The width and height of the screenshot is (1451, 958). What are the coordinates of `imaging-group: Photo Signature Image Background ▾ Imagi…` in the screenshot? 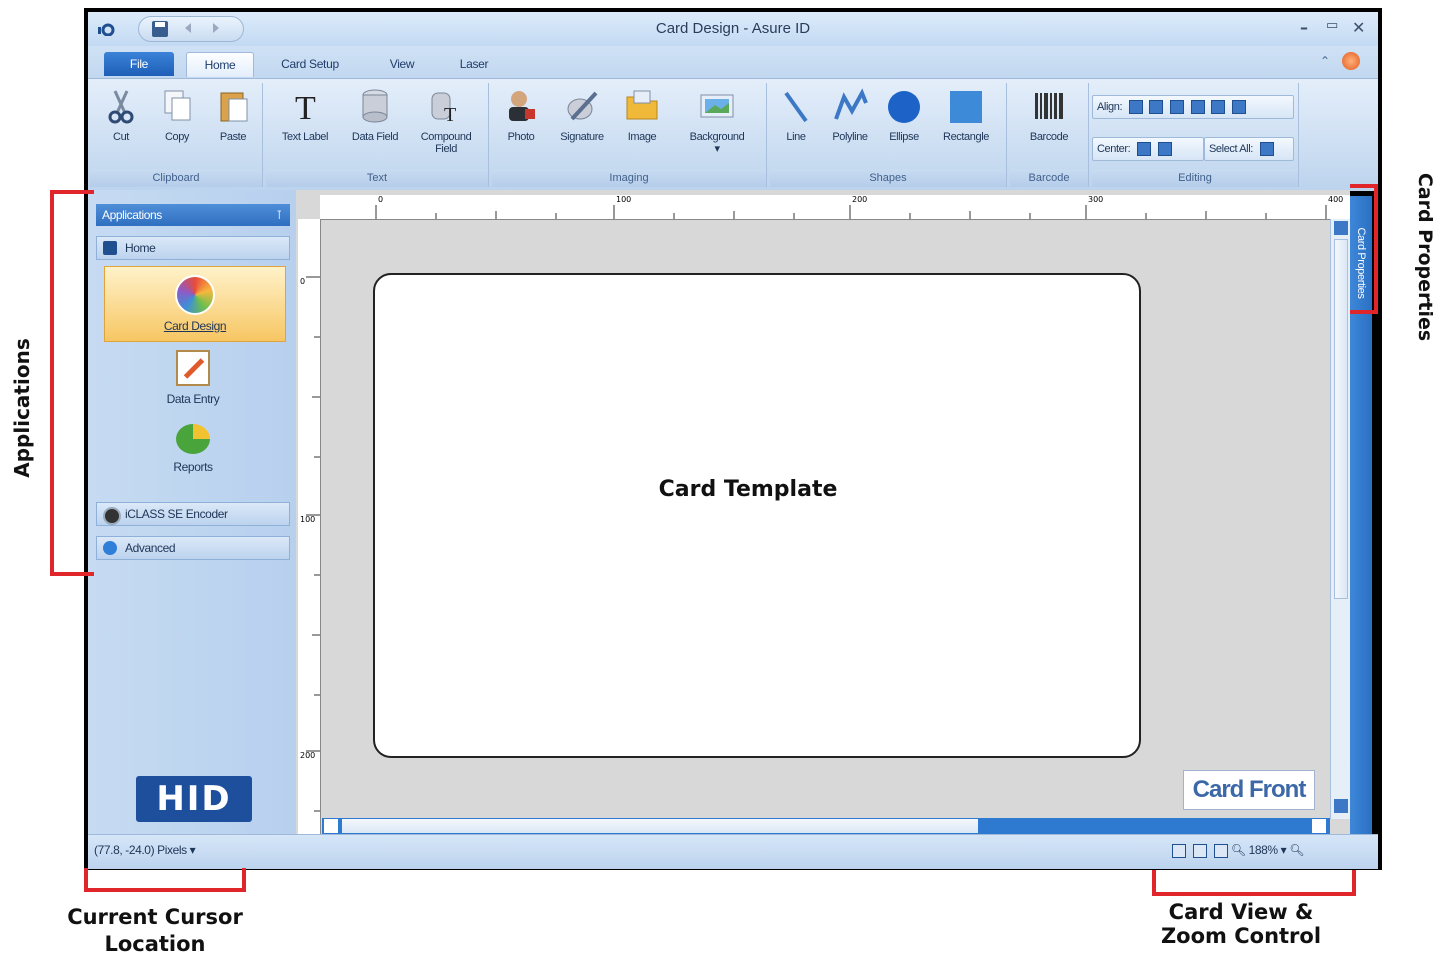 It's located at (629, 135).